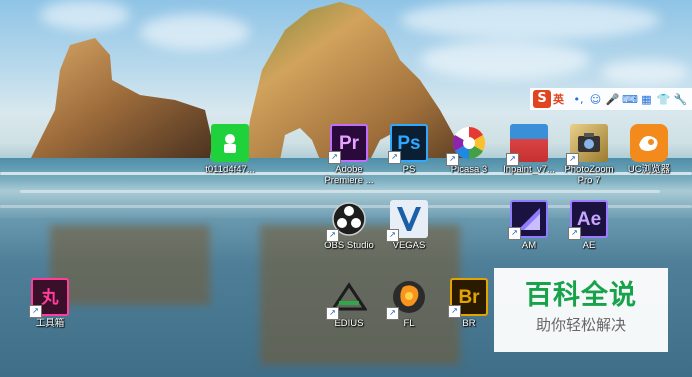  What do you see at coordinates (347, 221) in the screenshot?
I see `obs-icon: ↗` at bounding box center [347, 221].